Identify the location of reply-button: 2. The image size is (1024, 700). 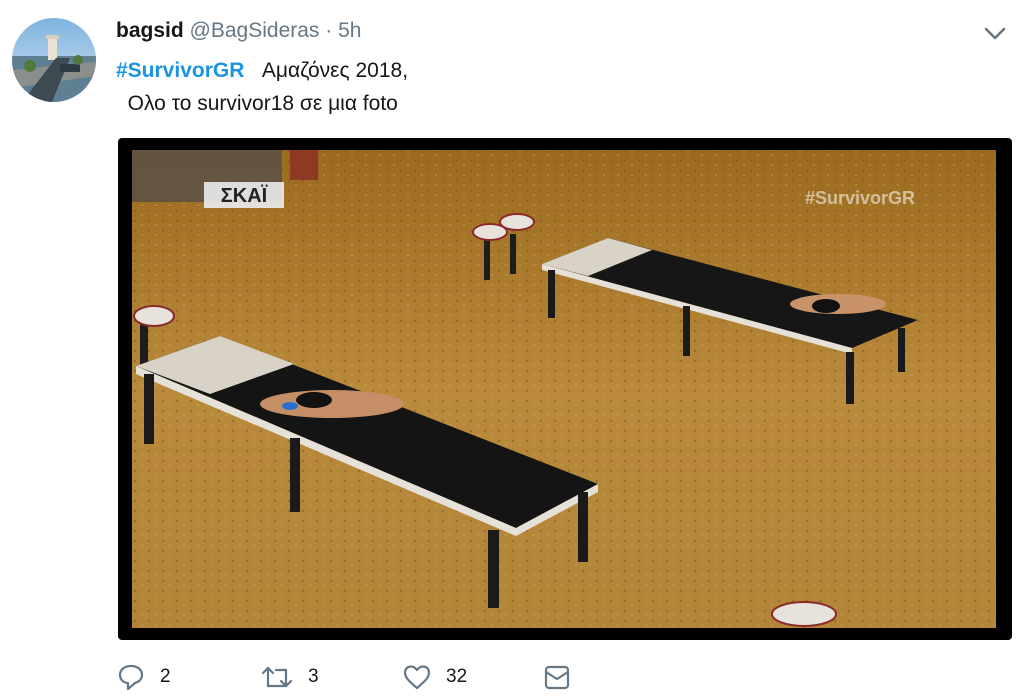
(143, 677).